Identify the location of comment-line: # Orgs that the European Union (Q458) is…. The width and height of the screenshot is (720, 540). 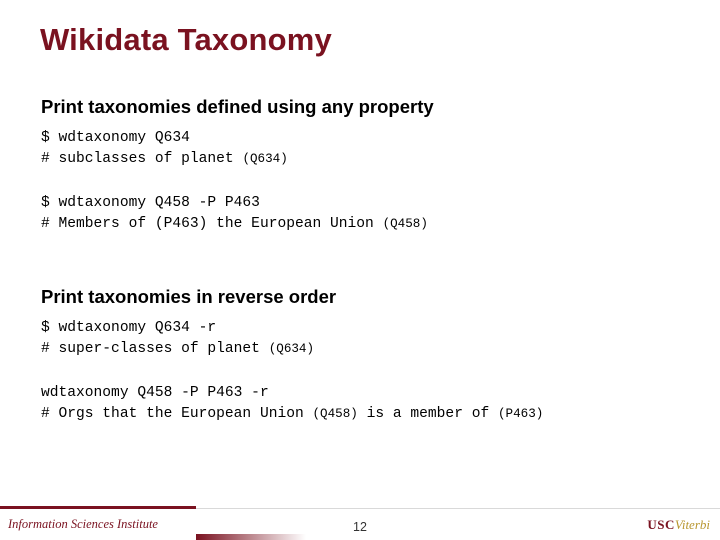
(292, 414).